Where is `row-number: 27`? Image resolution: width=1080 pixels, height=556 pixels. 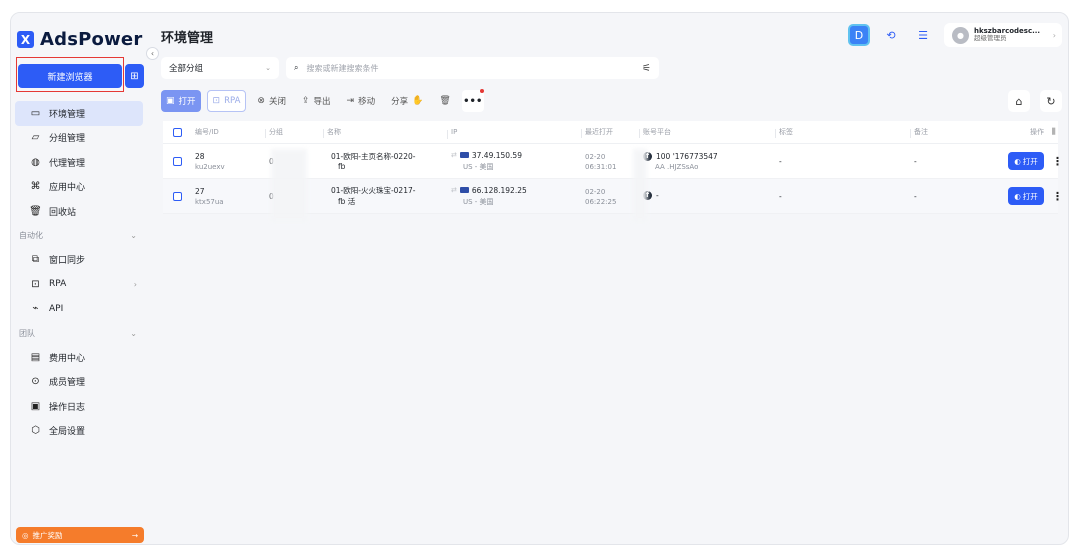
row-number: 27 is located at coordinates (200, 191).